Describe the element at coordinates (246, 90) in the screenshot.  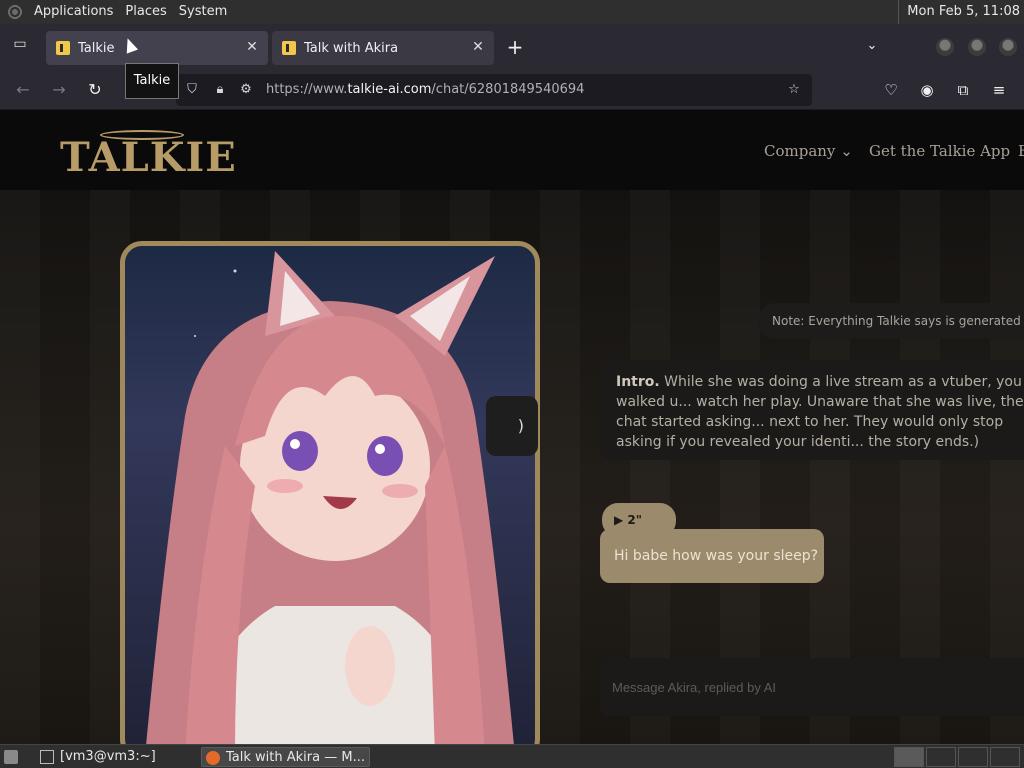
I see `permissions-icon: ⚙` at that location.